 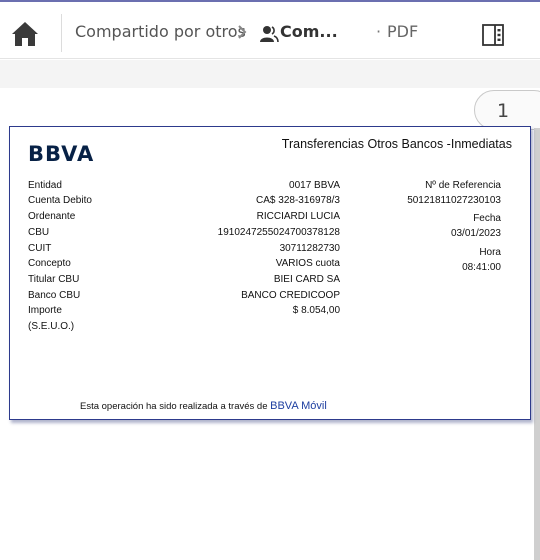 I want to click on chevron-right-icon, so click(x=242, y=32).